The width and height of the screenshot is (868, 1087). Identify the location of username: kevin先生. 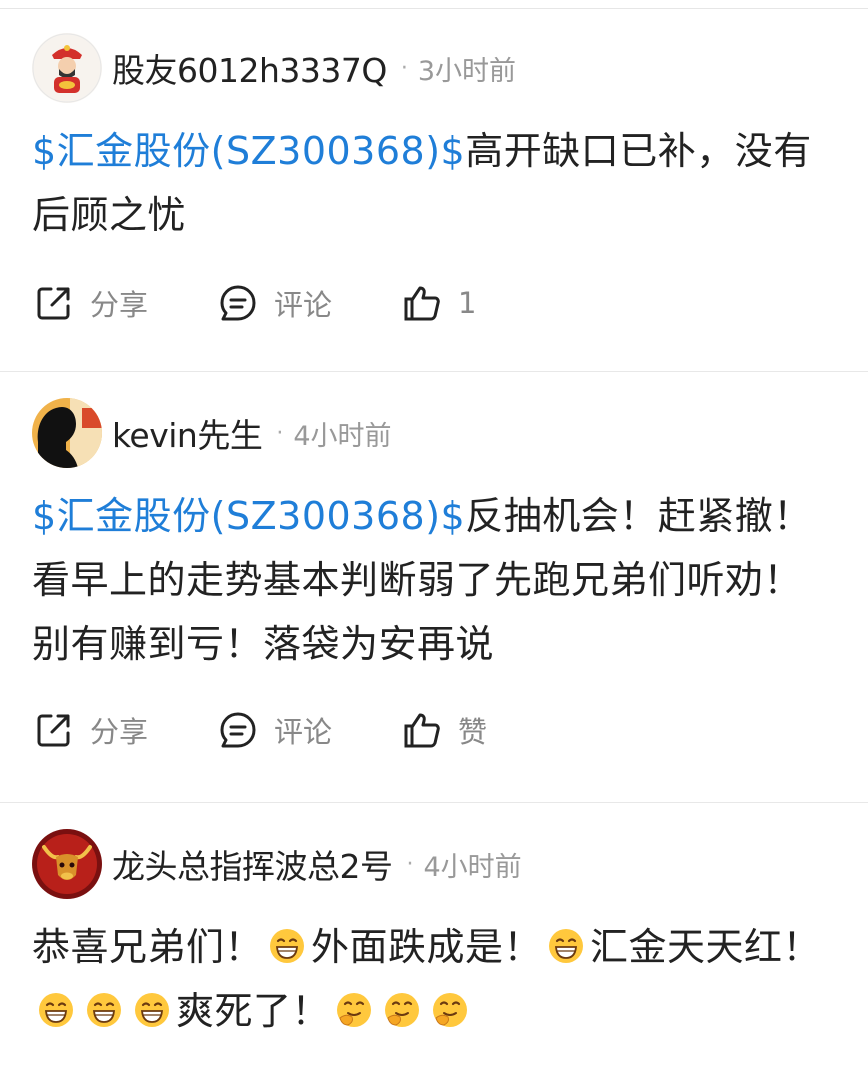
(187, 433).